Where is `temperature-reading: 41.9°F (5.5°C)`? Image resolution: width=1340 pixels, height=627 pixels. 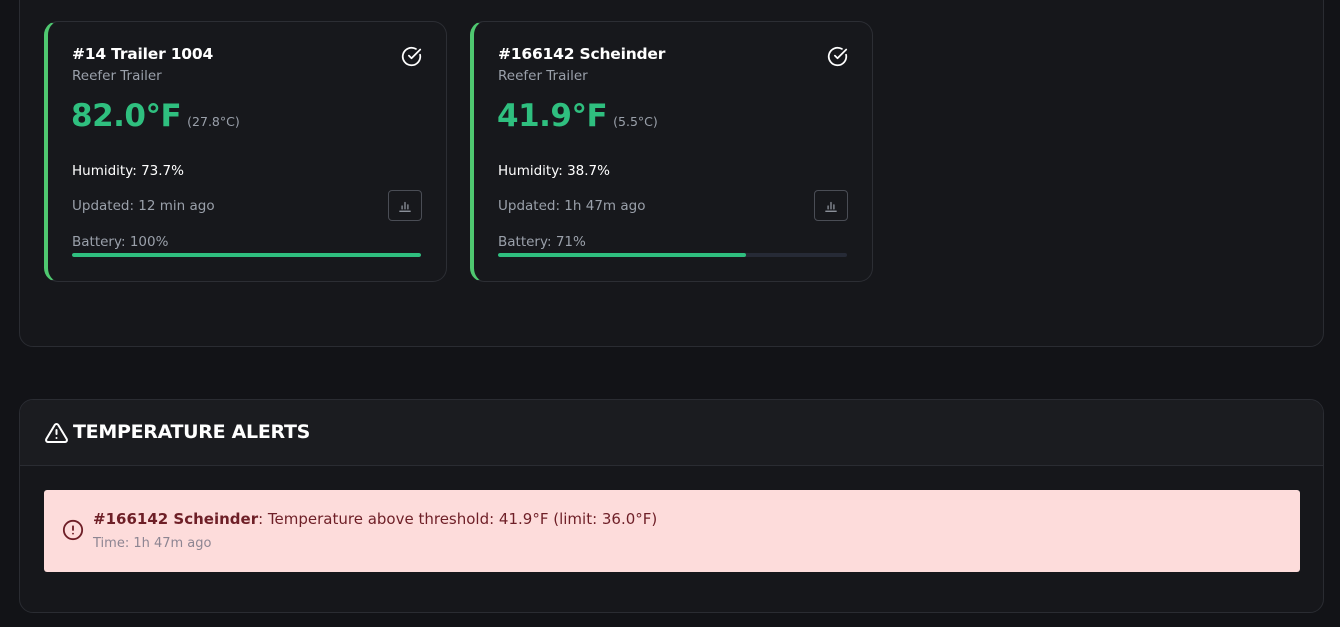
temperature-reading: 41.9°F (5.5°C) is located at coordinates (577, 116).